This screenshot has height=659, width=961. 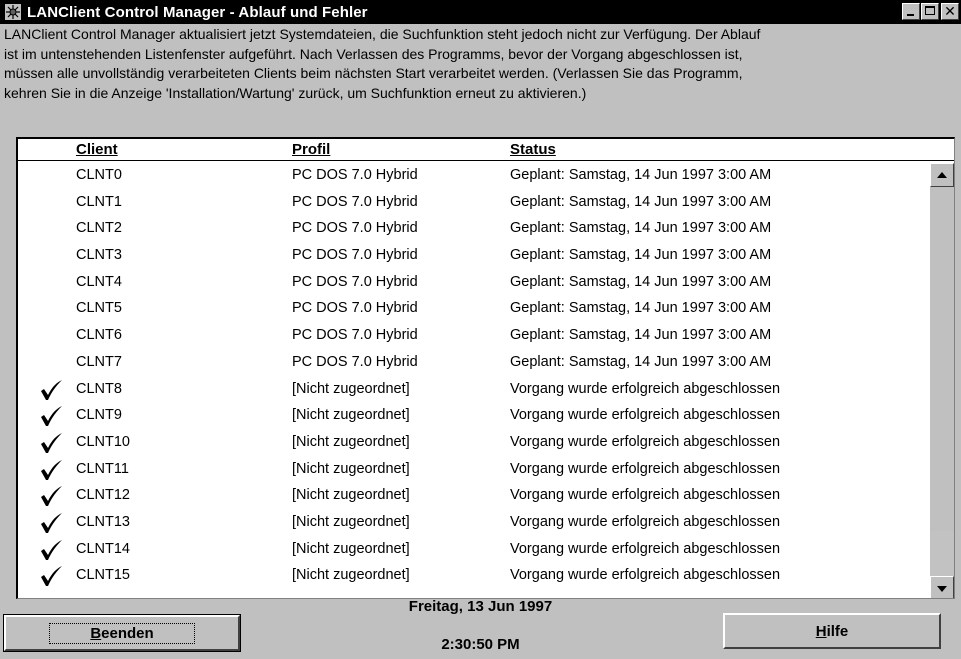 What do you see at coordinates (942, 553) in the screenshot?
I see `scroll-thumb` at bounding box center [942, 553].